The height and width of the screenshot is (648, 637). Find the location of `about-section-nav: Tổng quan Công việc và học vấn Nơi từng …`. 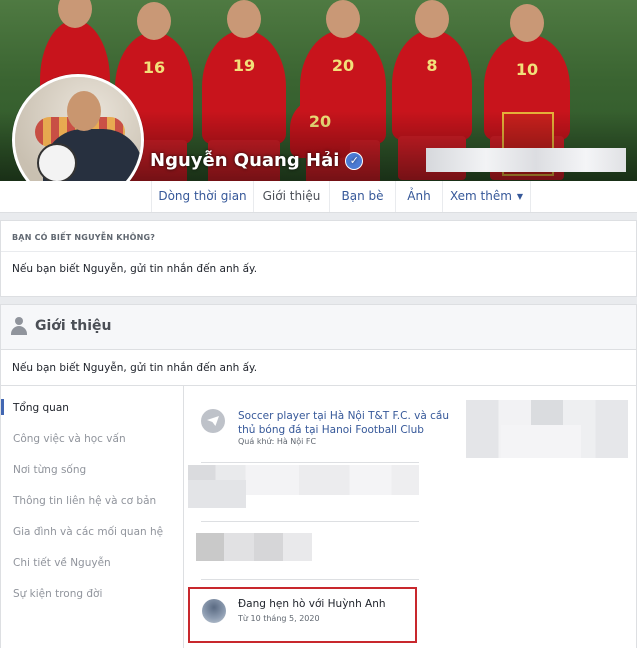

about-section-nav: Tổng quan Công việc và học vấn Nơi từng … is located at coordinates (92, 517).